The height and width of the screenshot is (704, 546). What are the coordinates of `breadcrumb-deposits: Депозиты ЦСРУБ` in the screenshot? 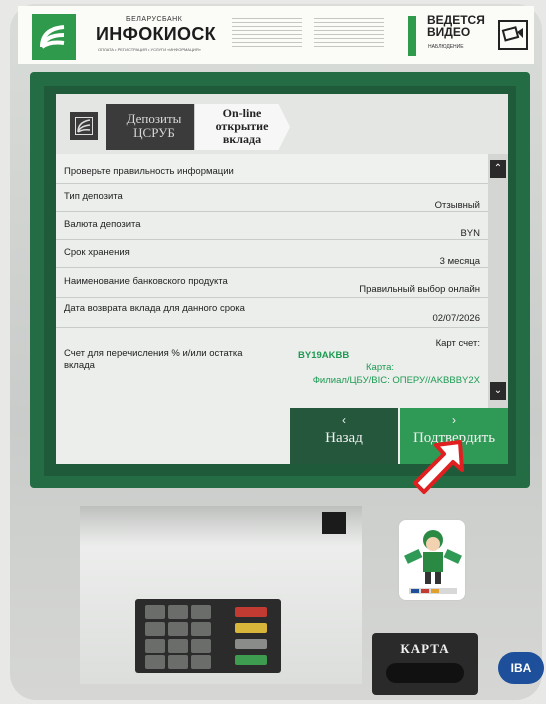 It's located at (156, 127).